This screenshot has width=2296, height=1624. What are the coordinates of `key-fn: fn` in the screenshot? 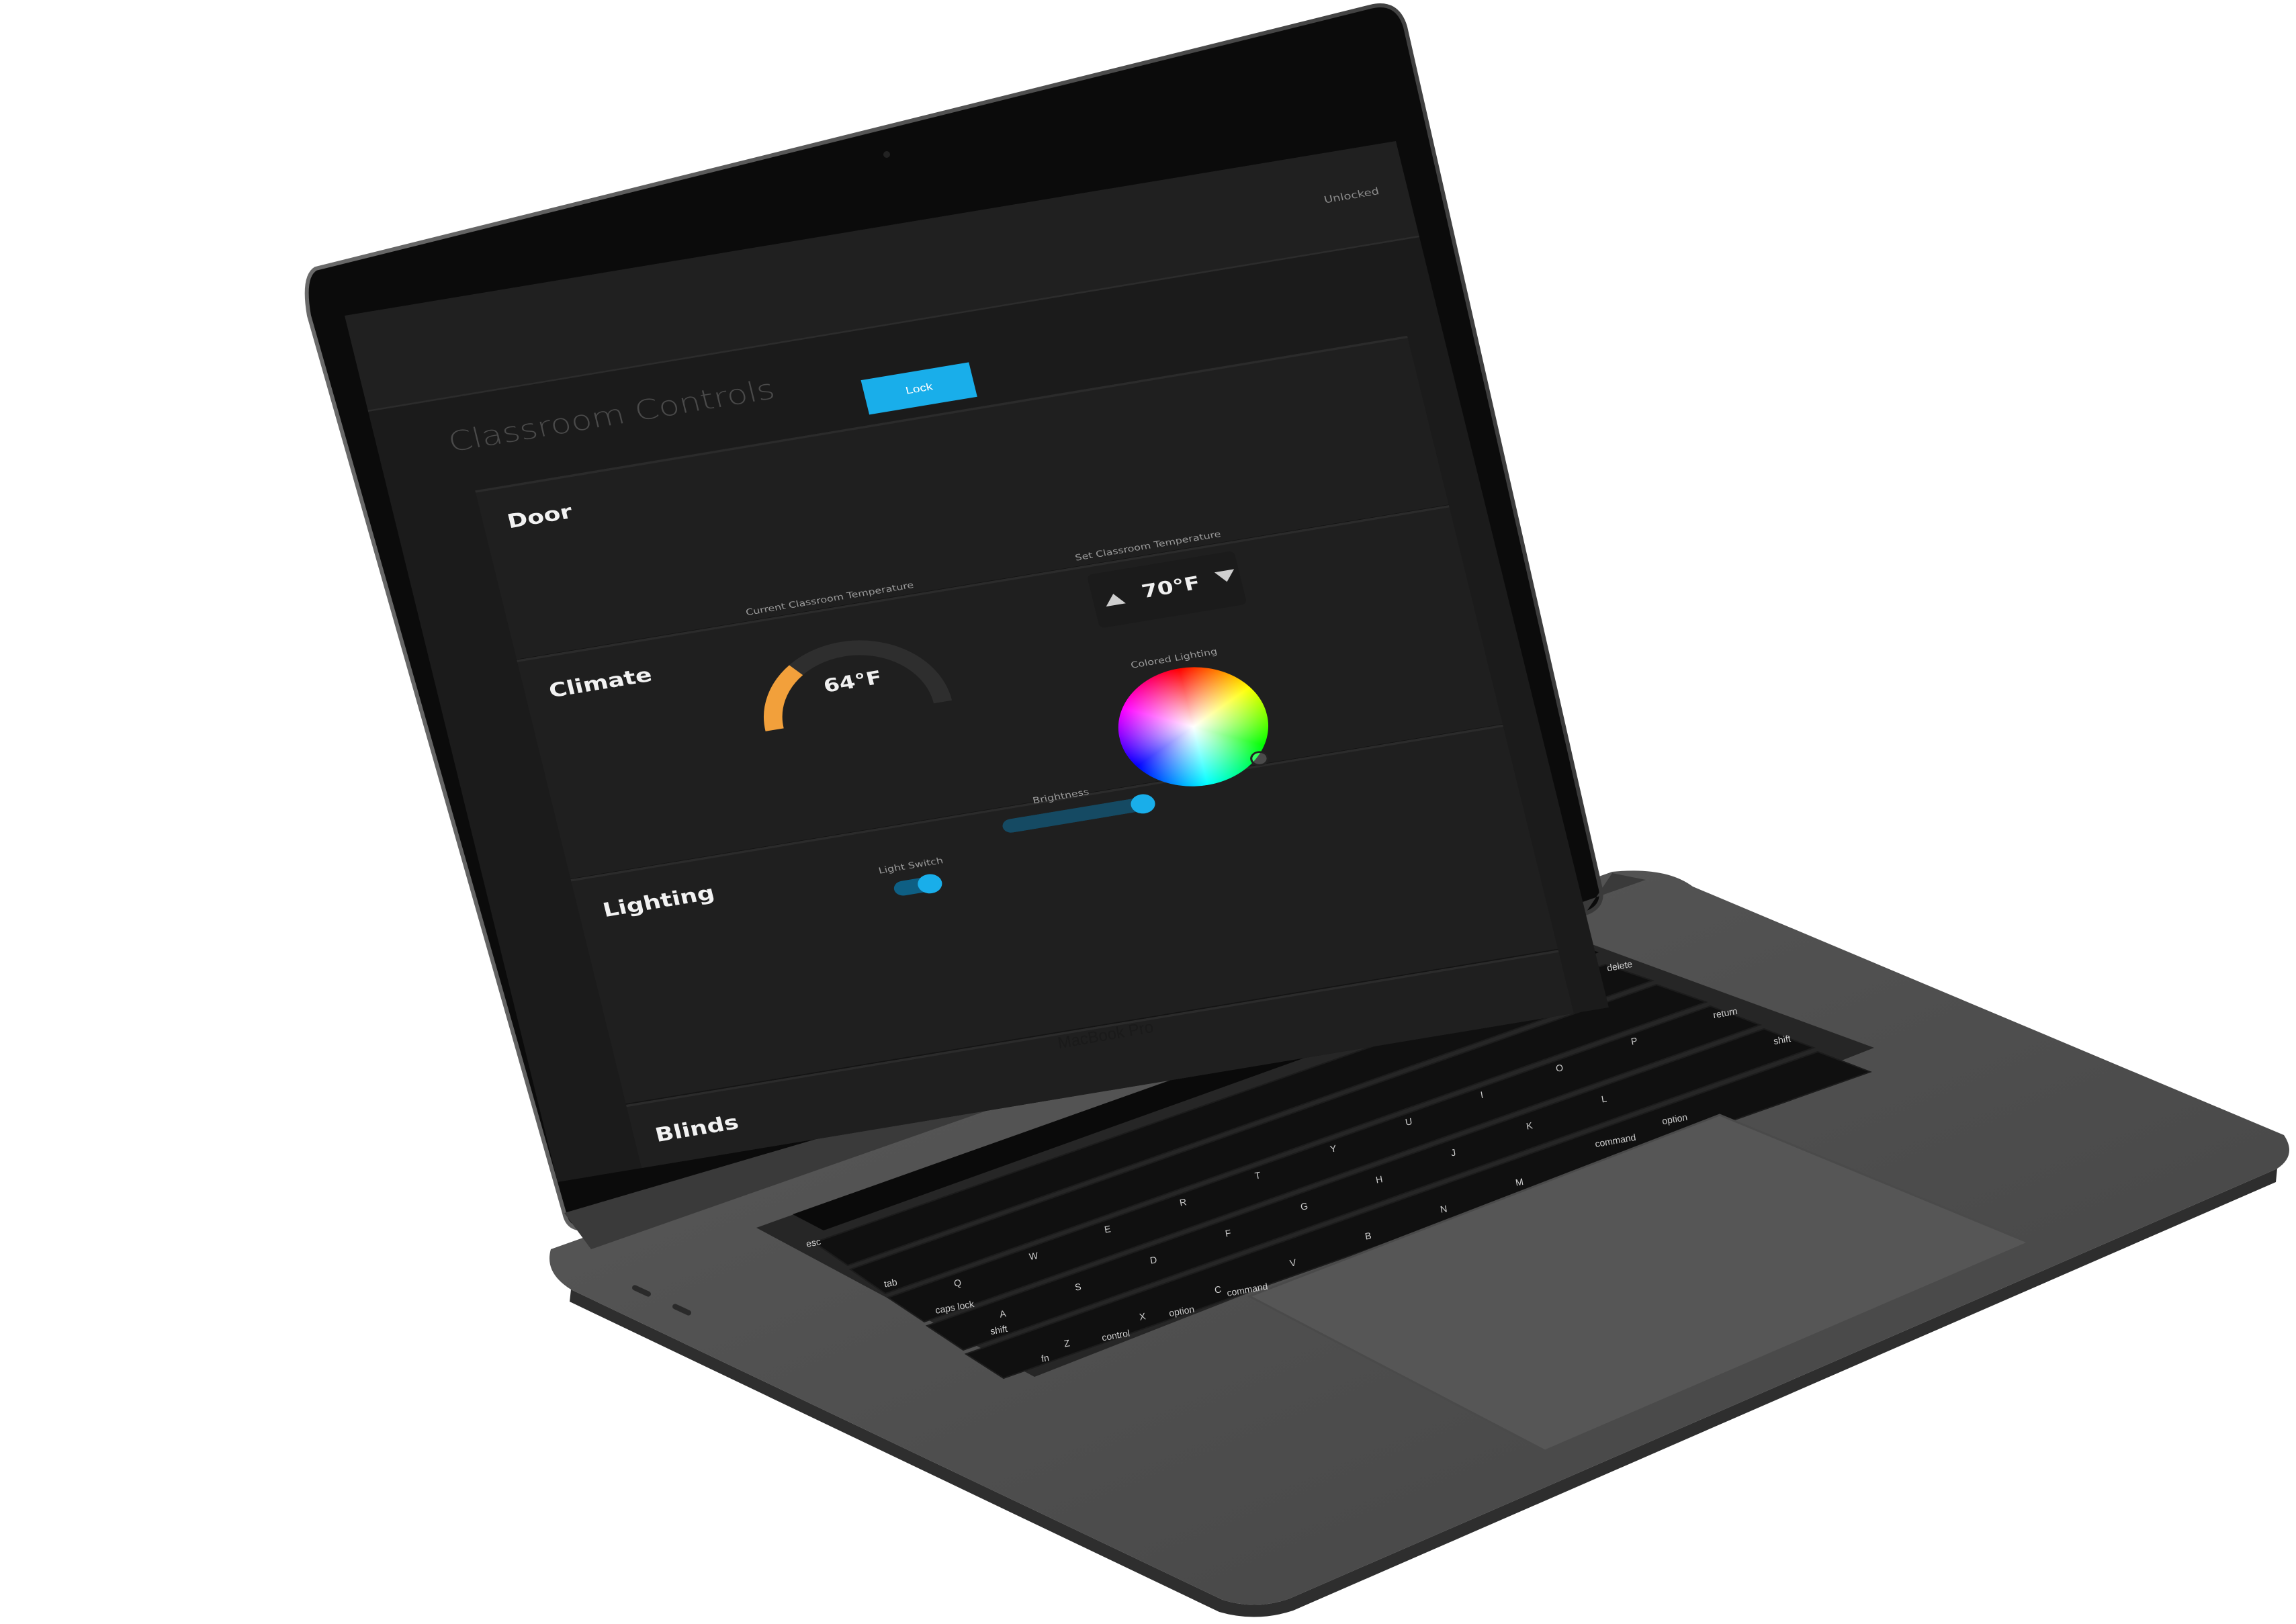 It's located at (1045, 1358).